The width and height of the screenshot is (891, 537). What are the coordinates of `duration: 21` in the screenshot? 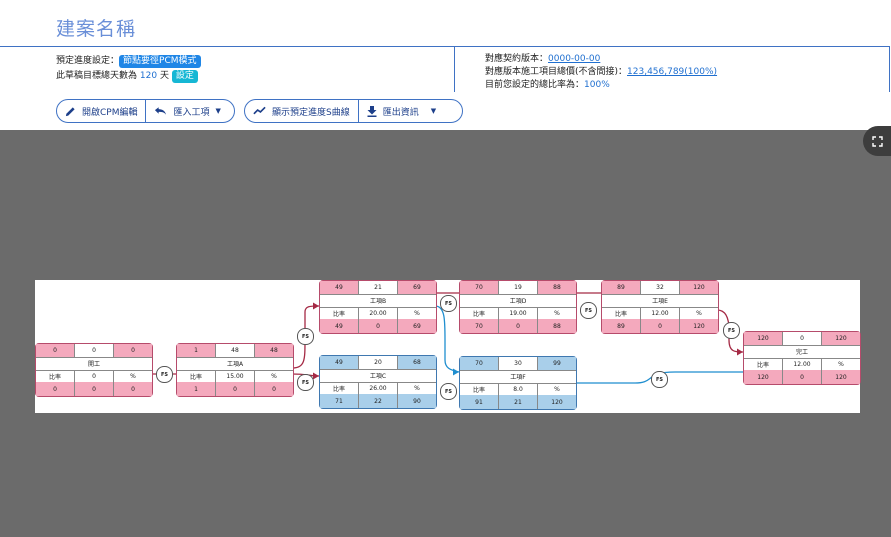 It's located at (378, 287).